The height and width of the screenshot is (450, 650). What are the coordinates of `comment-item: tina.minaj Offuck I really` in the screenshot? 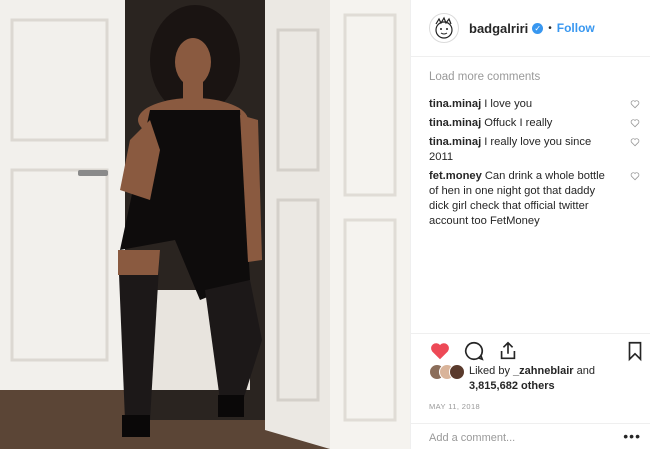 It's located at (534, 123).